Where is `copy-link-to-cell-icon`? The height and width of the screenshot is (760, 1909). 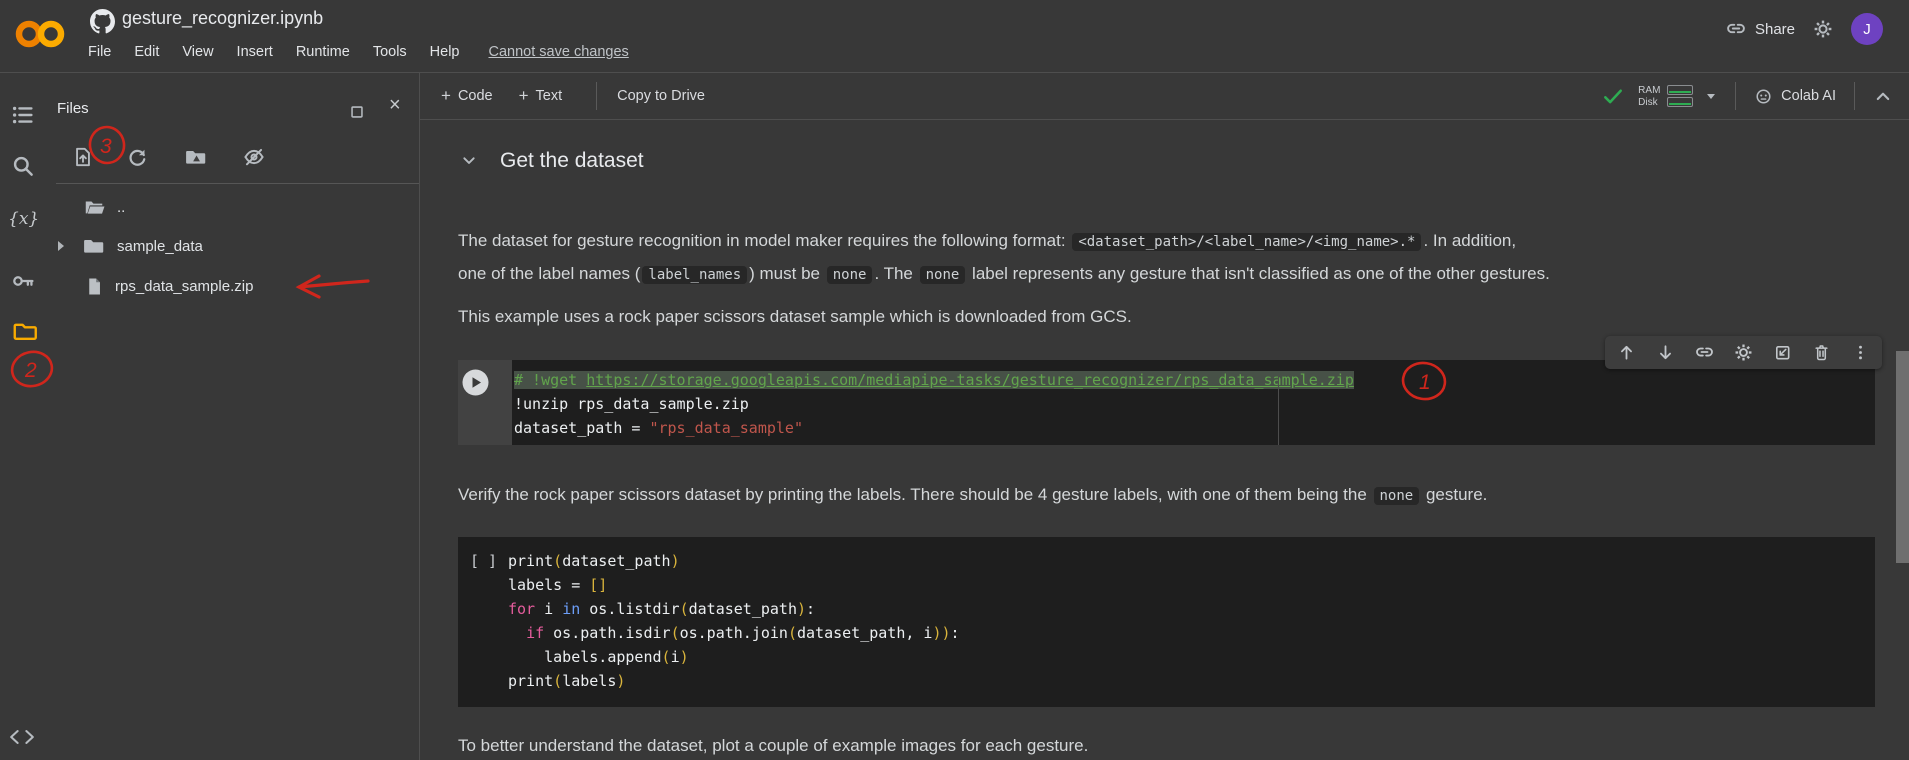 copy-link-to-cell-icon is located at coordinates (1704, 352).